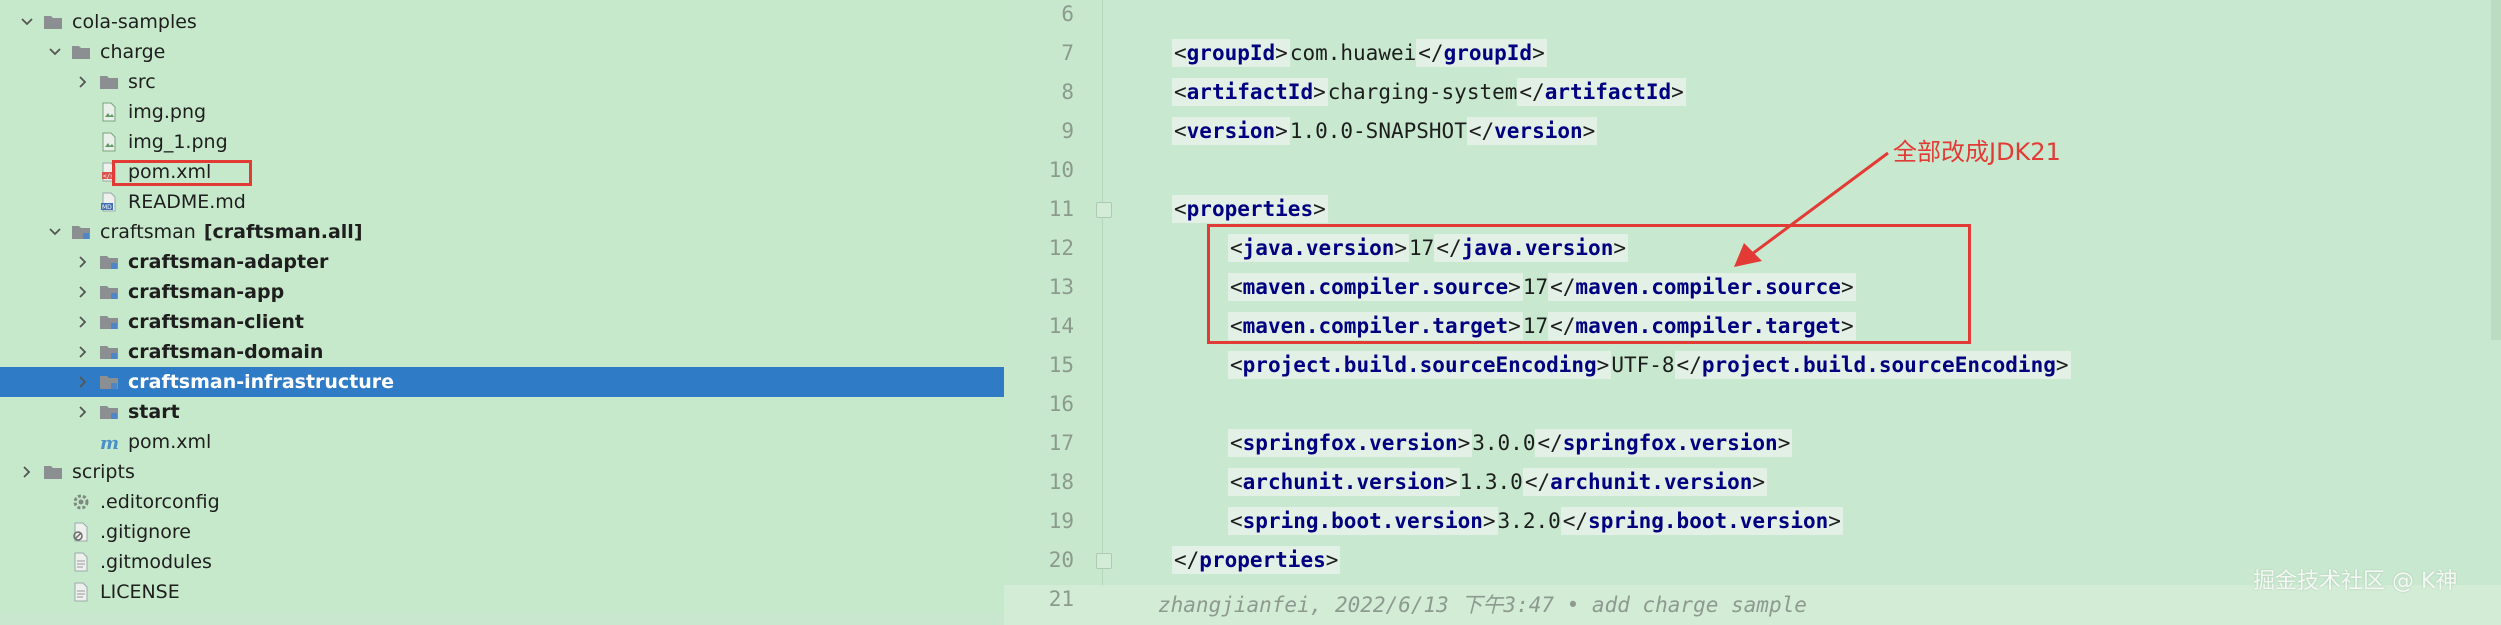  Describe the element at coordinates (109, 202) in the screenshot. I see `markdown-file-icon: MD` at that location.